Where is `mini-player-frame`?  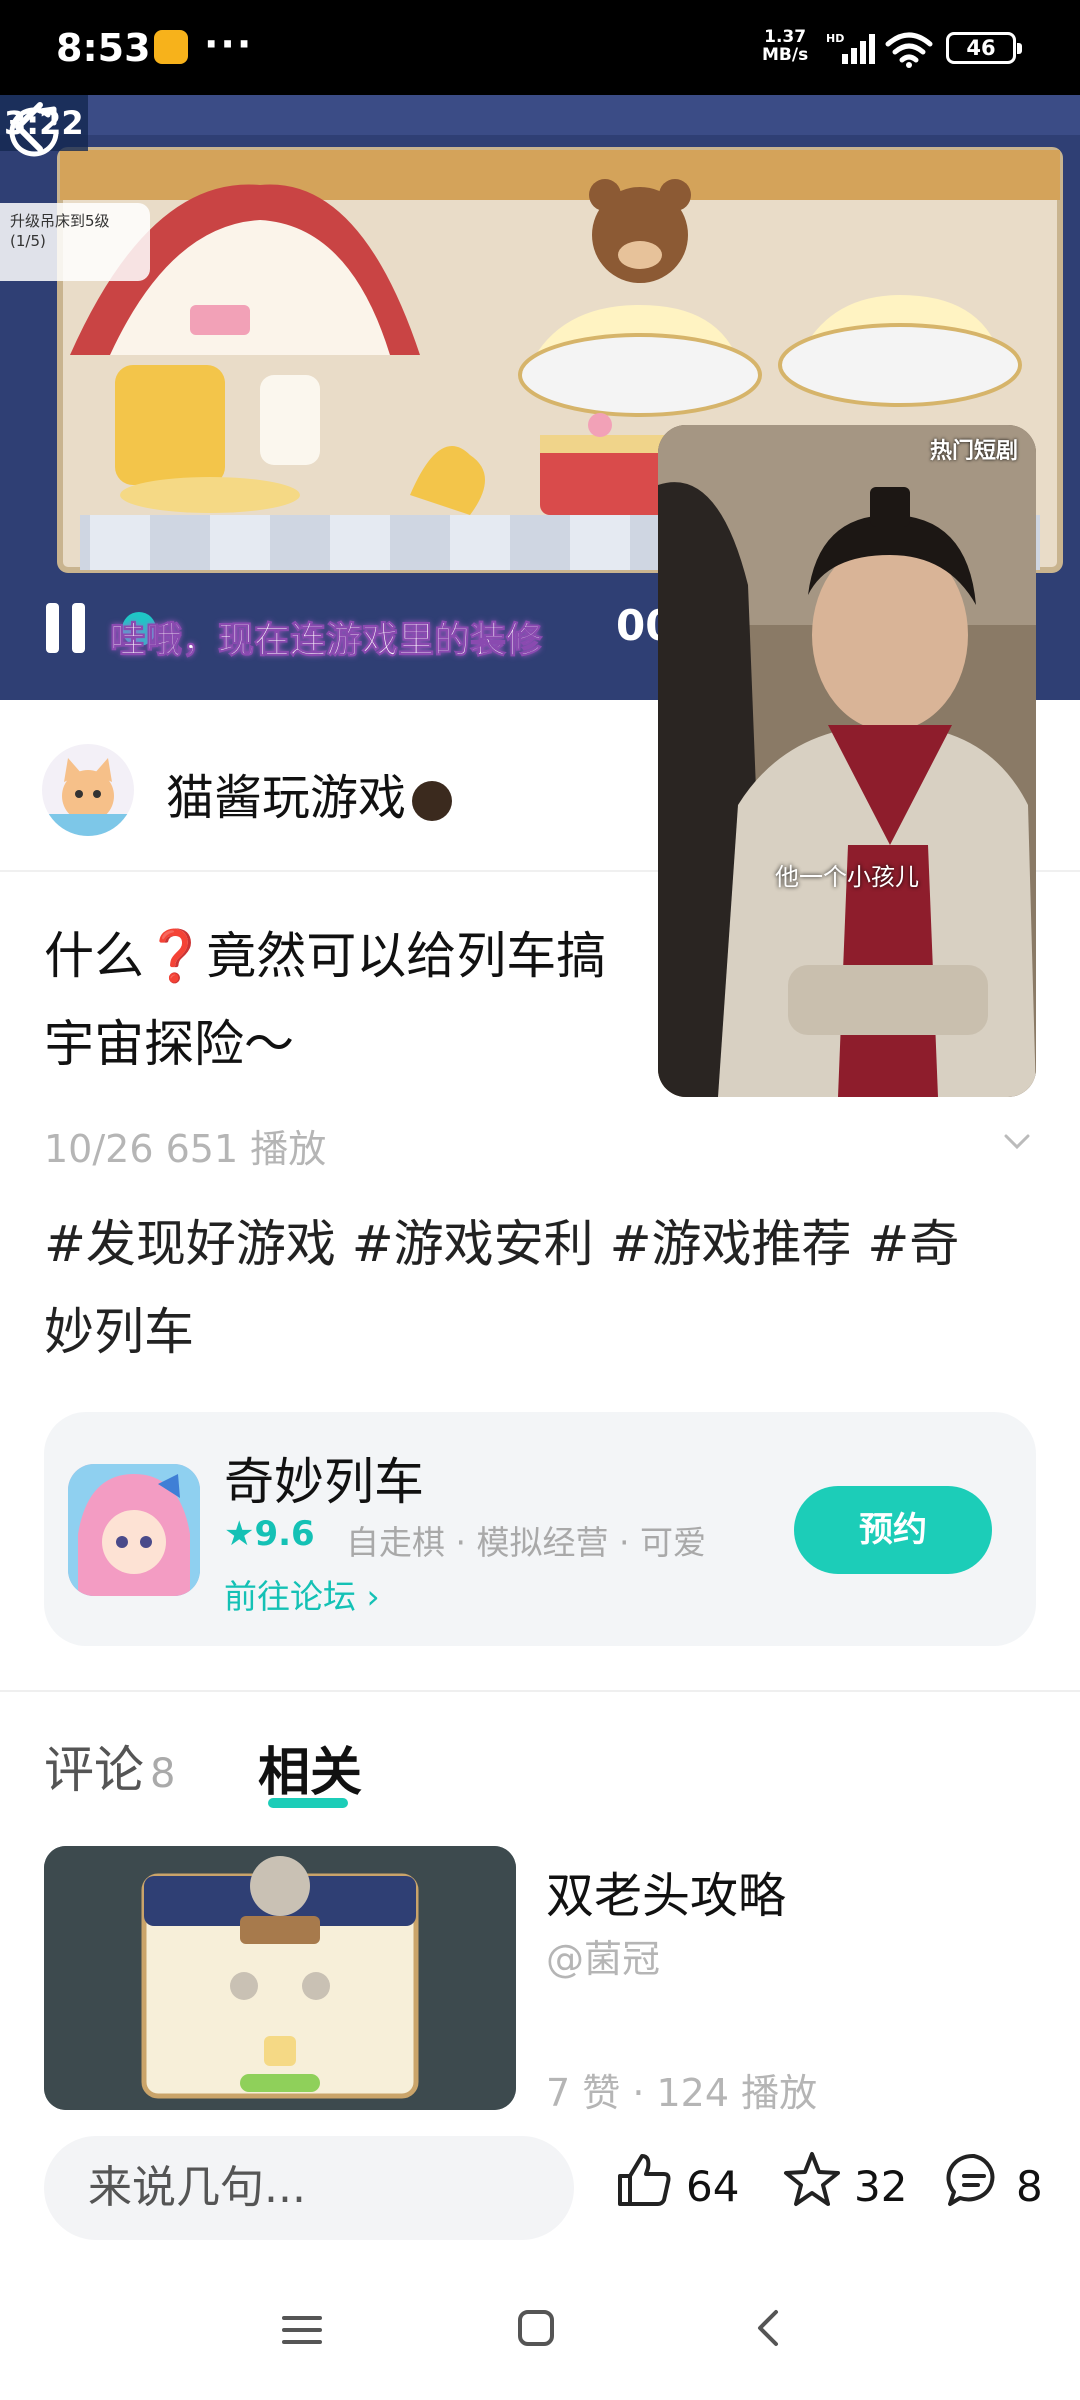
mini-player-frame is located at coordinates (847, 761).